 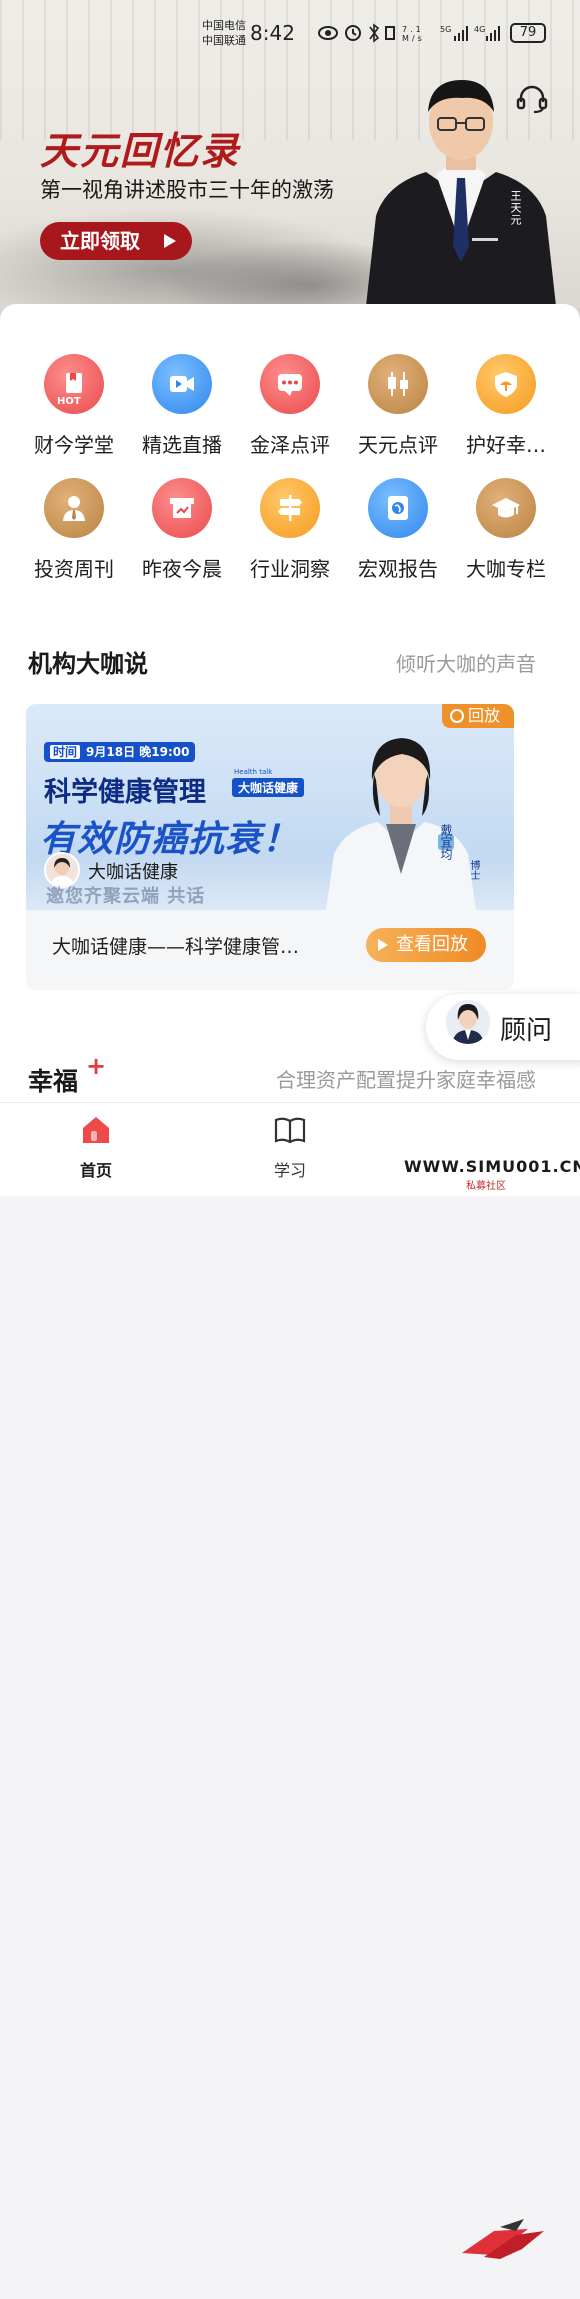 What do you see at coordinates (371, 33) in the screenshot?
I see `signal-icons: 7.1 M/s` at bounding box center [371, 33].